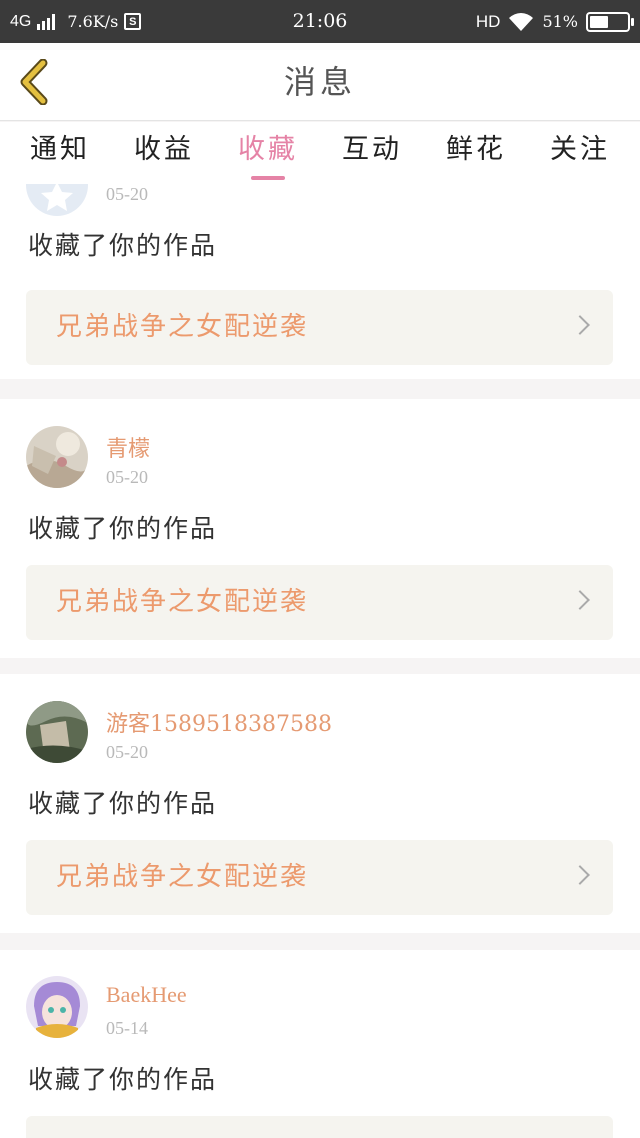  What do you see at coordinates (146, 995) in the screenshot?
I see `username: BaekHee` at bounding box center [146, 995].